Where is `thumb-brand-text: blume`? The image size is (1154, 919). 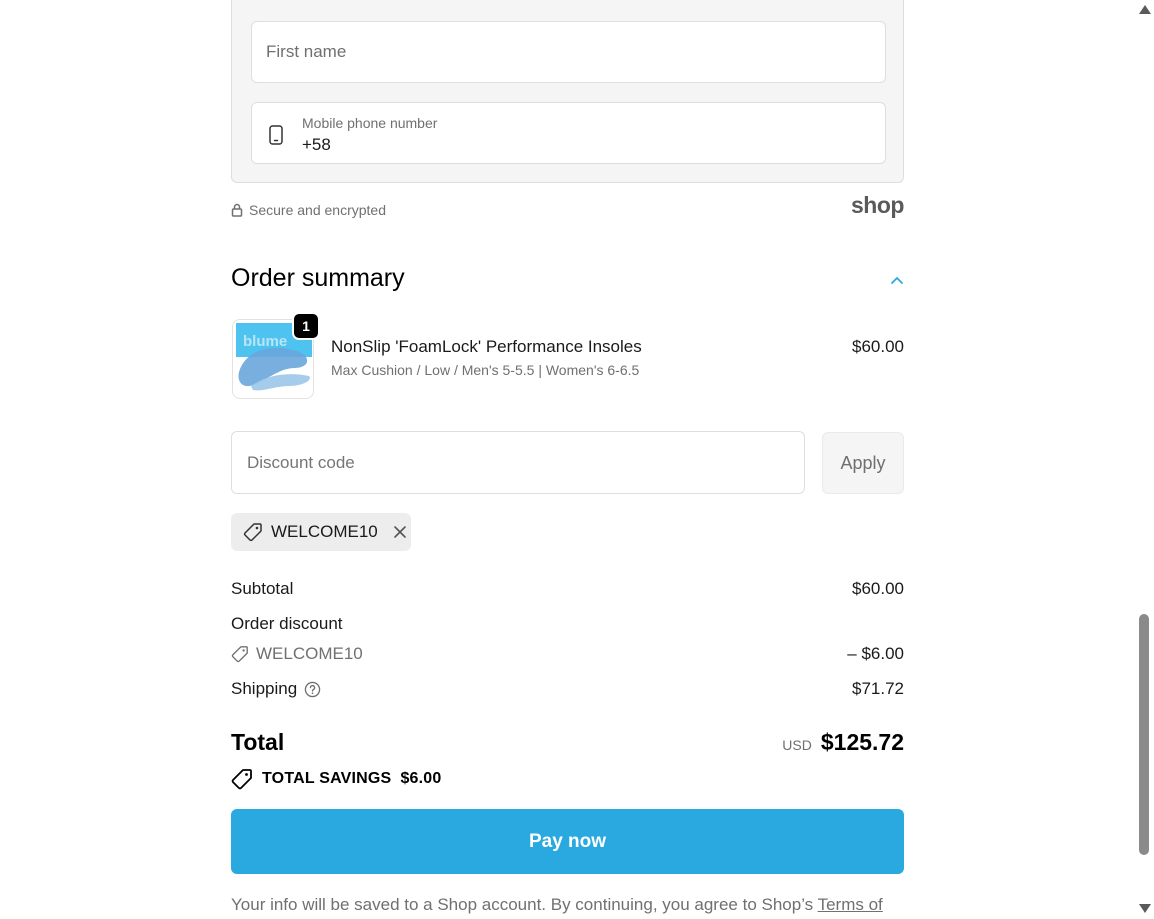 thumb-brand-text: blume is located at coordinates (265, 341).